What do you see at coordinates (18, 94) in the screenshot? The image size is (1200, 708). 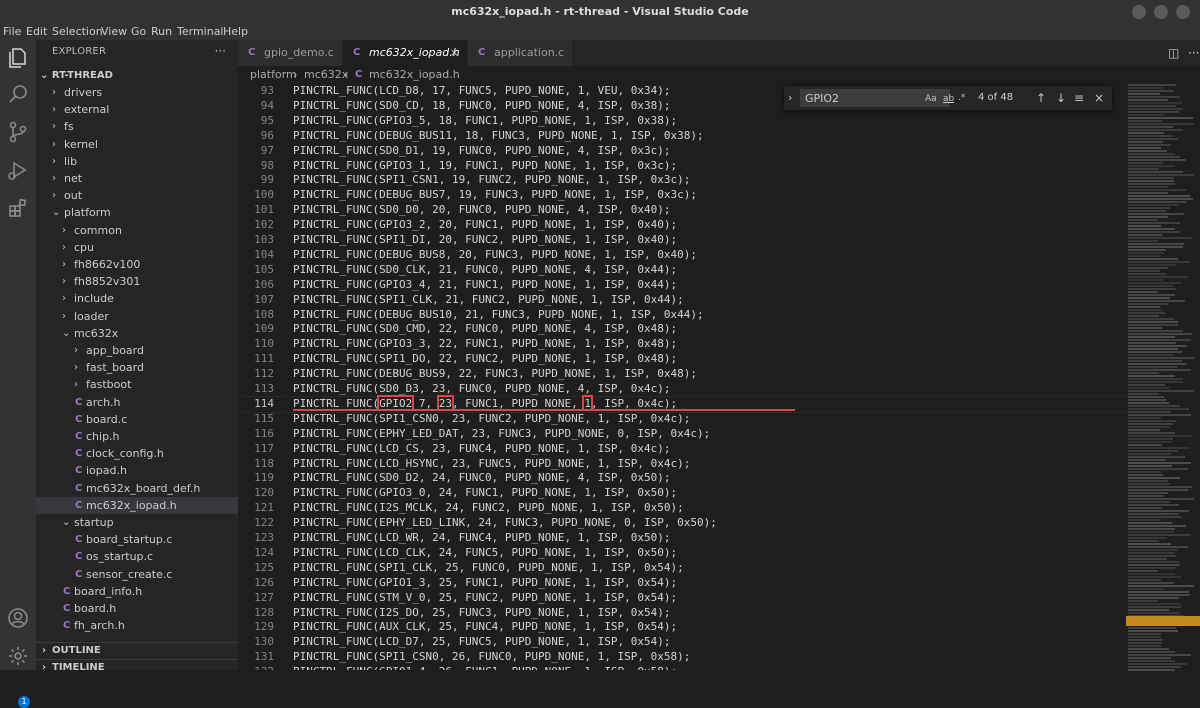 I see `search-icon` at bounding box center [18, 94].